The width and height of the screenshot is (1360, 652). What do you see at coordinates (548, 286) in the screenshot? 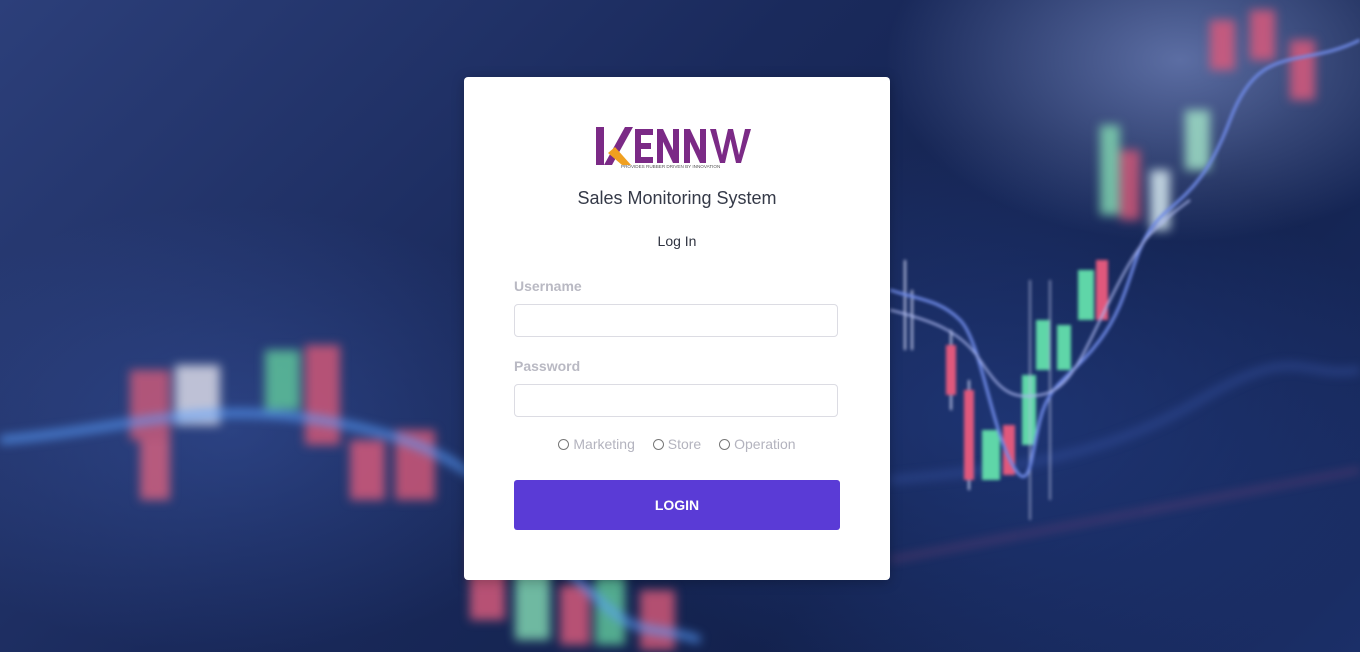
I see `username-label: Username` at bounding box center [548, 286].